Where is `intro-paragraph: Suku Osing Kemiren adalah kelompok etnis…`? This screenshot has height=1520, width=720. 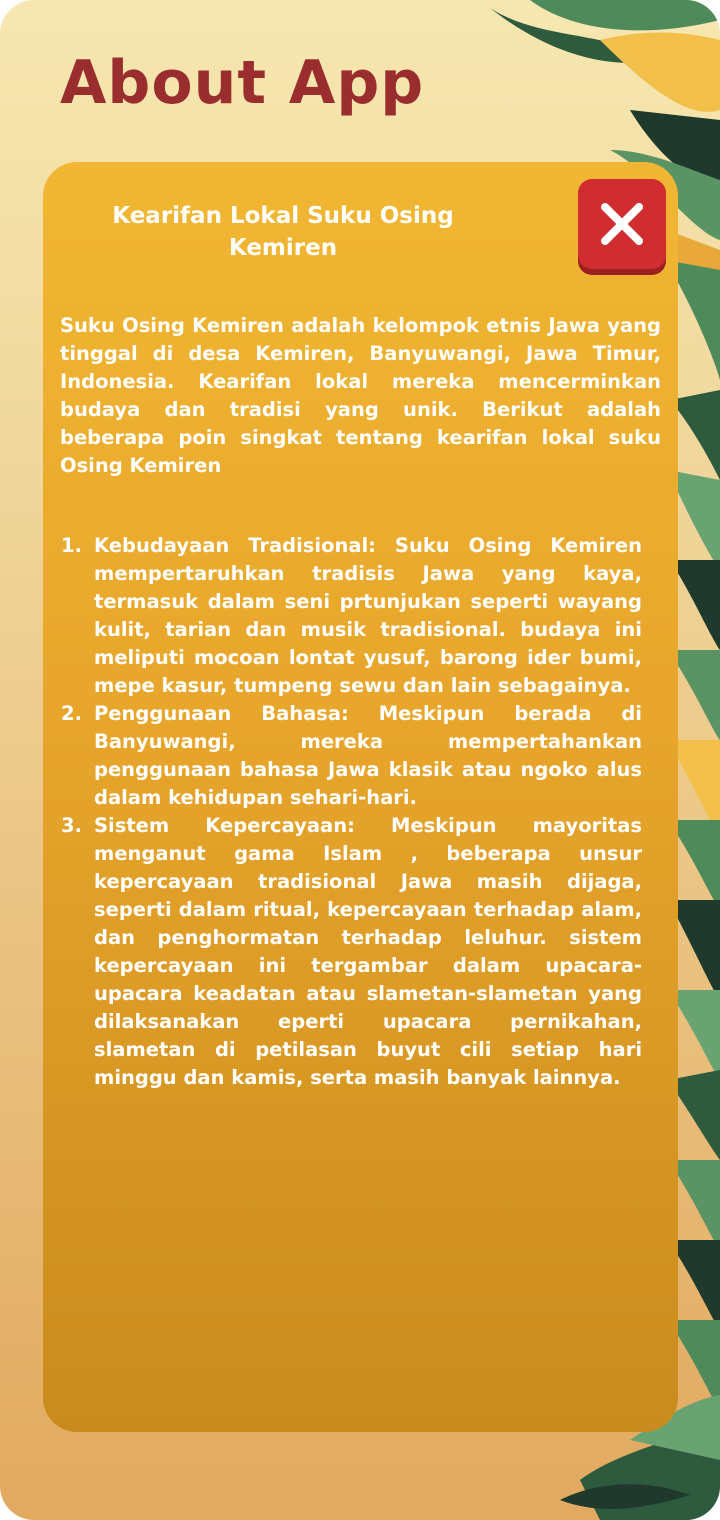
intro-paragraph: Suku Osing Kemiren adalah kelompok etnis… is located at coordinates (360, 395).